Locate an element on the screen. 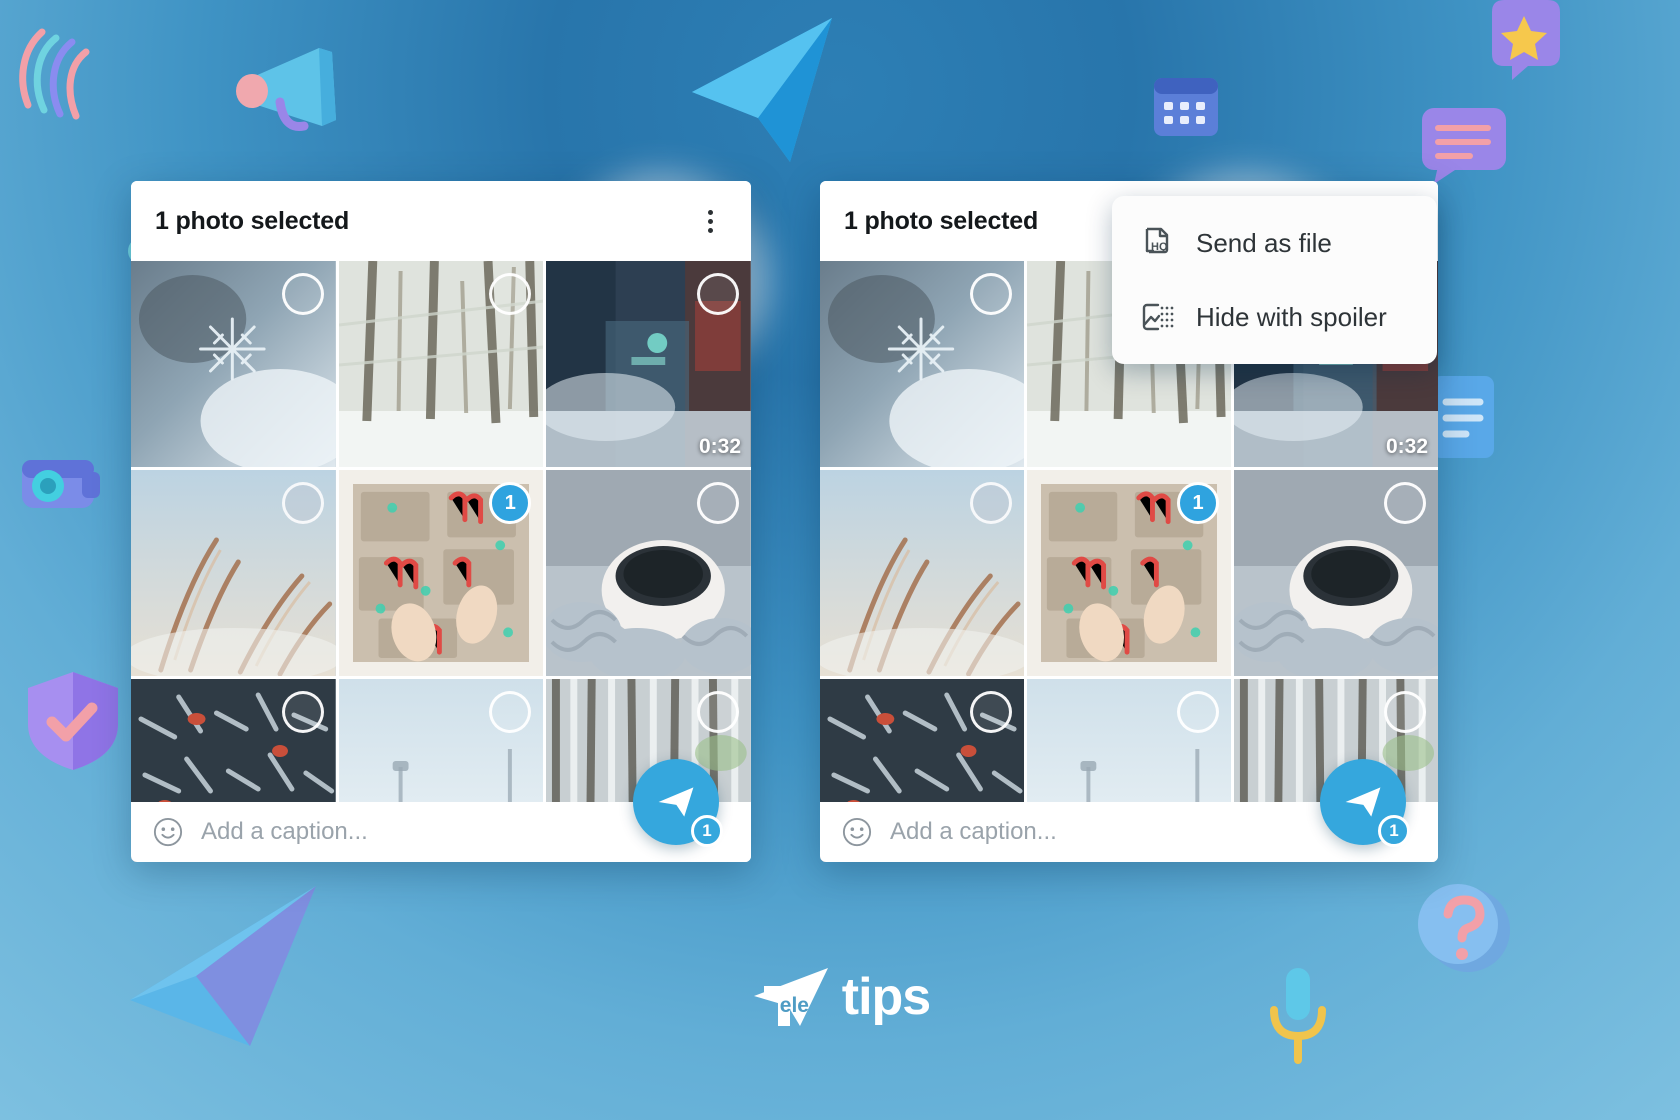  menu-item-label: Send as file is located at coordinates (1264, 242).